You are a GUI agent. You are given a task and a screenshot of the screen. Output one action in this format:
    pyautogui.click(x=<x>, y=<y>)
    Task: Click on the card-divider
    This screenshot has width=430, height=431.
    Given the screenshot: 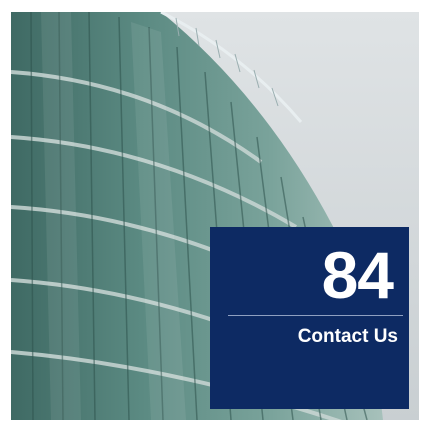 What is the action you would take?
    pyautogui.click(x=315, y=315)
    